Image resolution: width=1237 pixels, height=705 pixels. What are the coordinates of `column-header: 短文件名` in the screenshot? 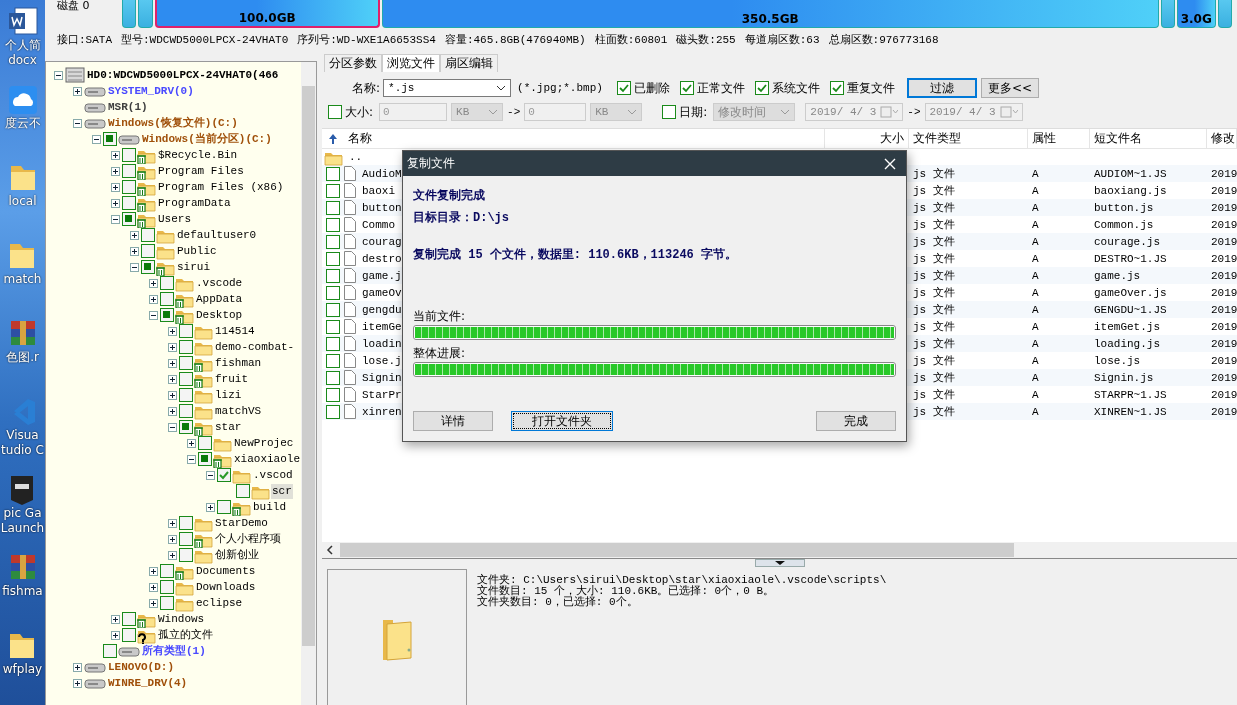 It's located at (1148, 138).